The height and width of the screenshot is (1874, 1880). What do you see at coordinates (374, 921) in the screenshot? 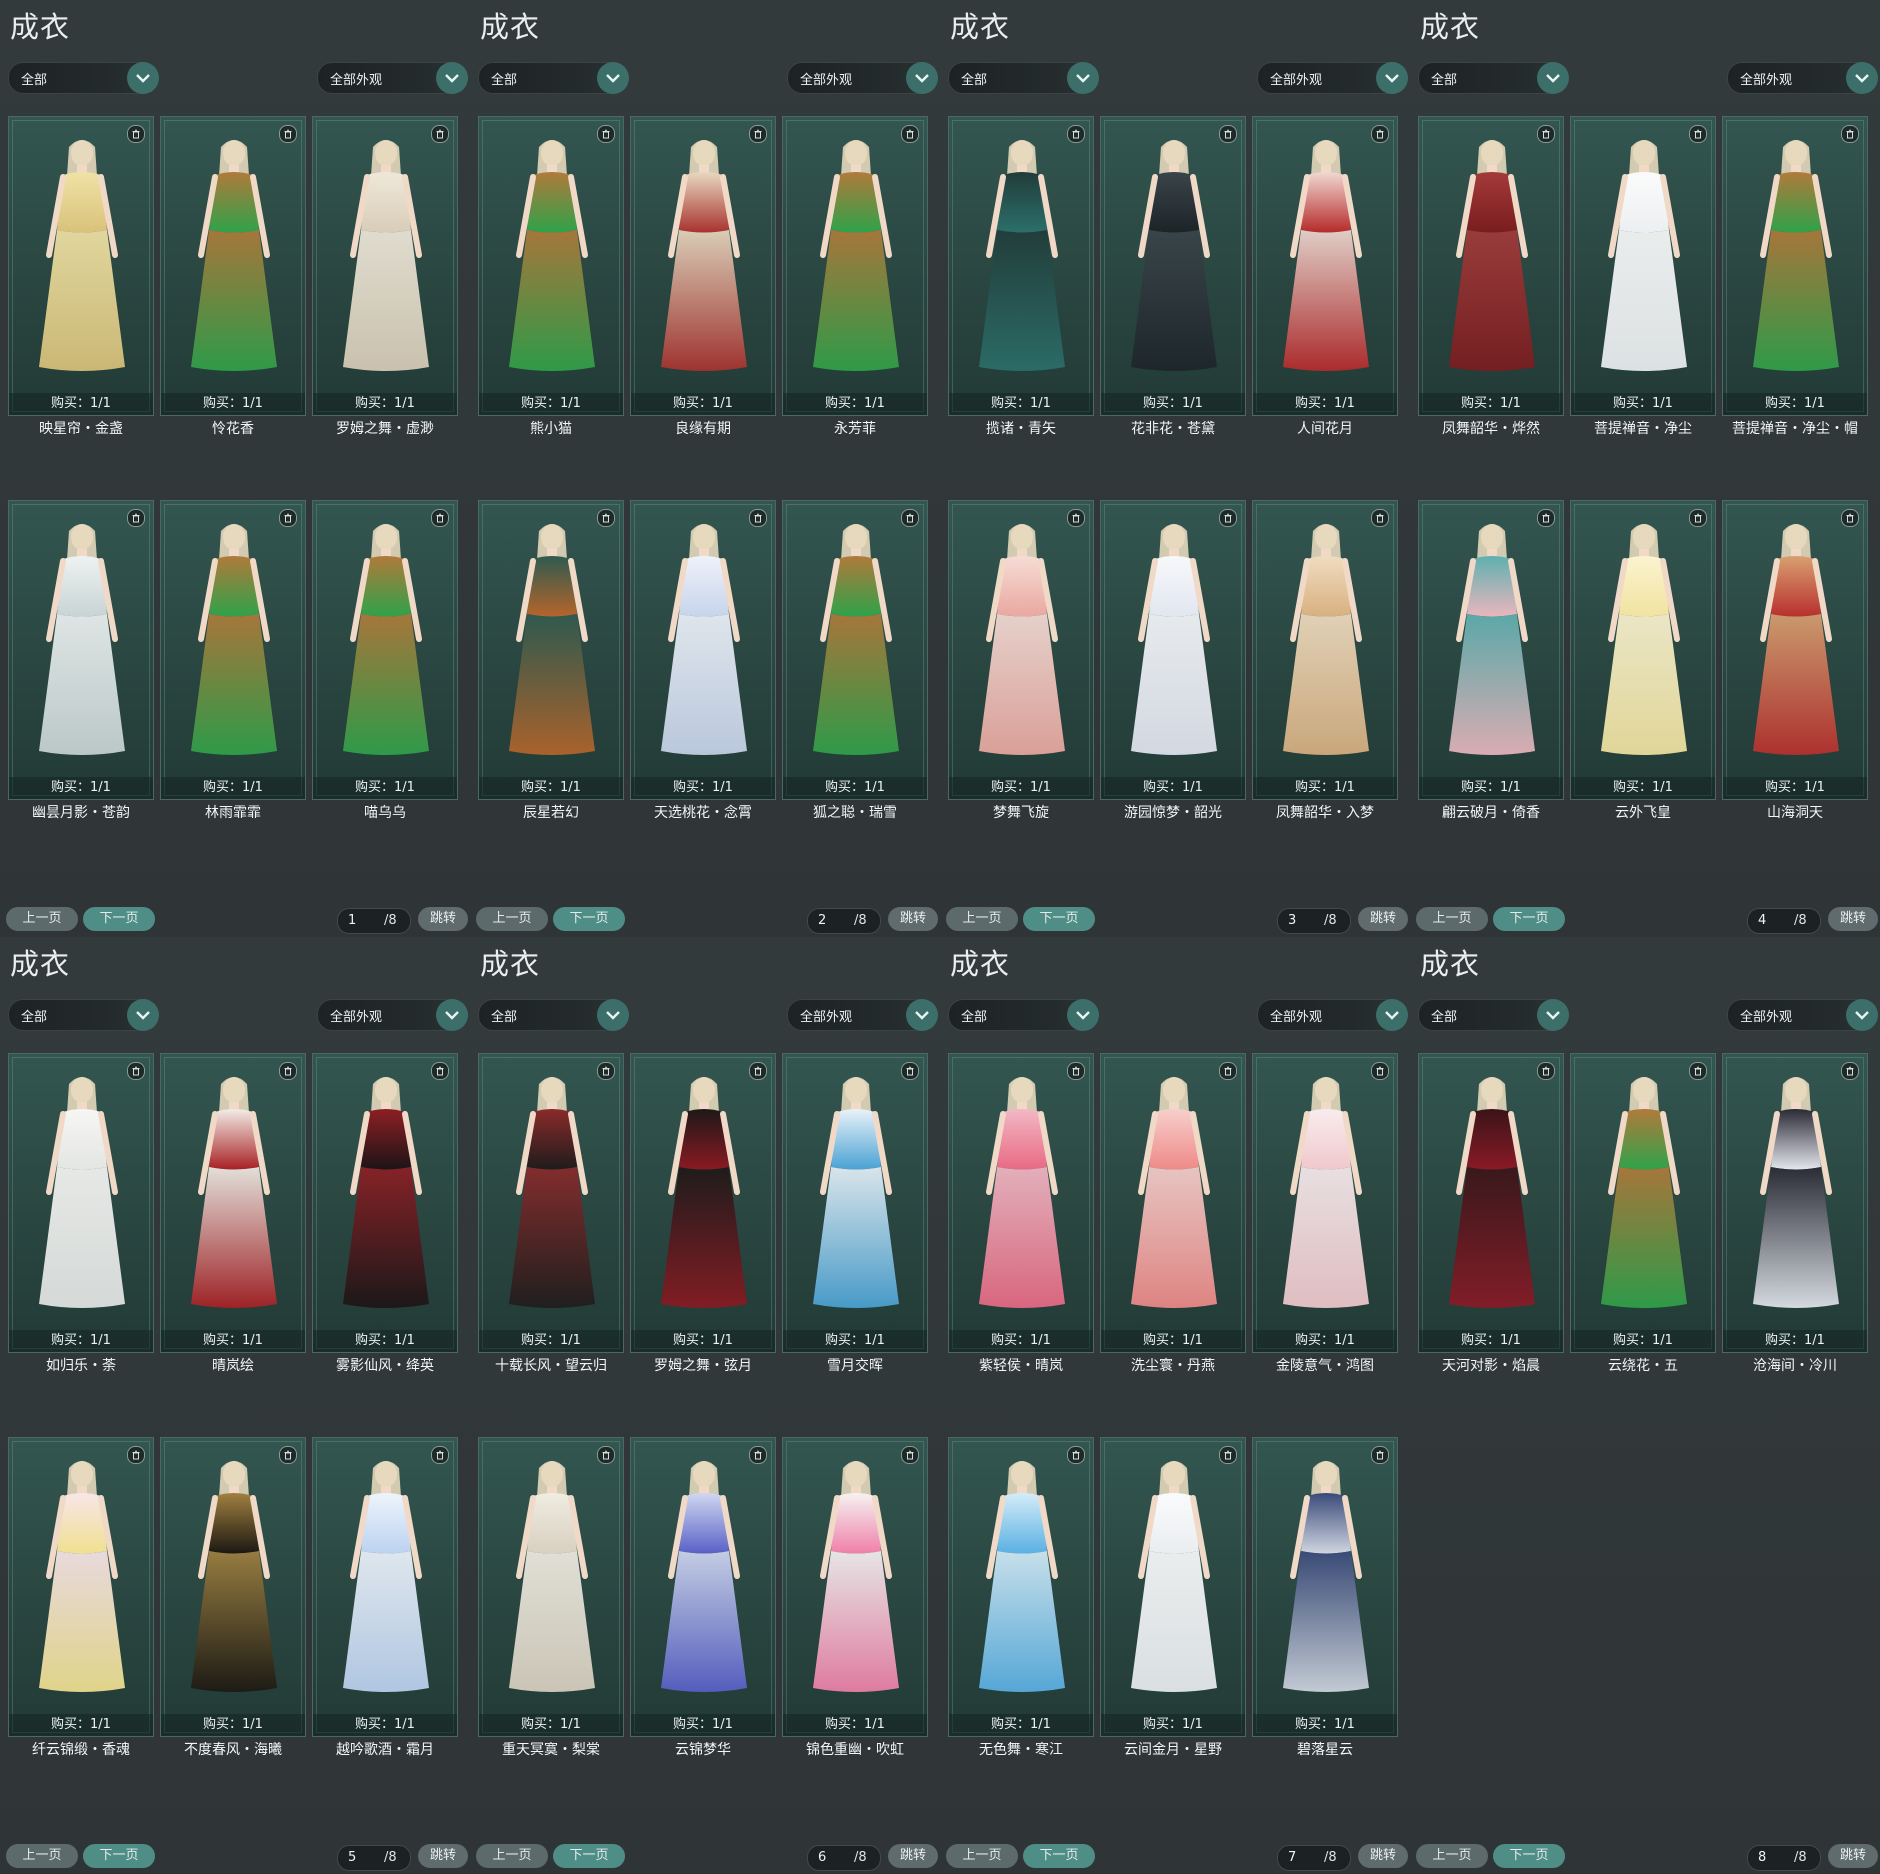
I see `page-number-input: 1/8` at bounding box center [374, 921].